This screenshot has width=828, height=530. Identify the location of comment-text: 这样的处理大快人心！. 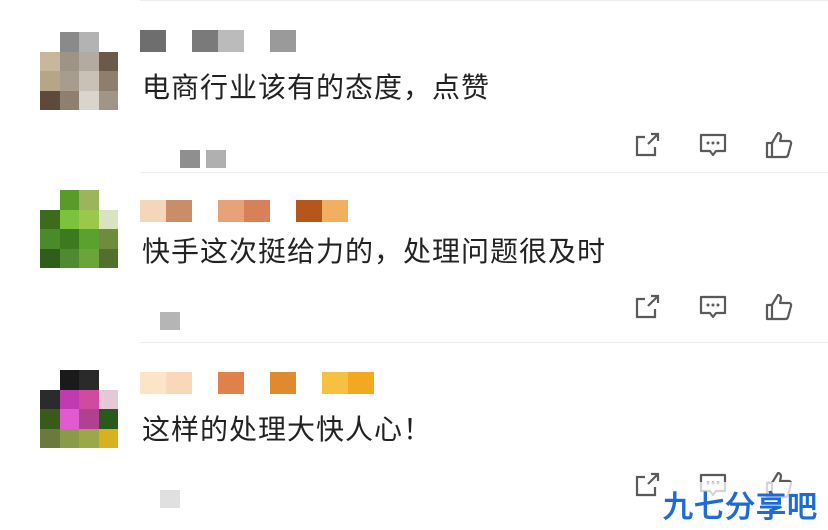
(287, 429).